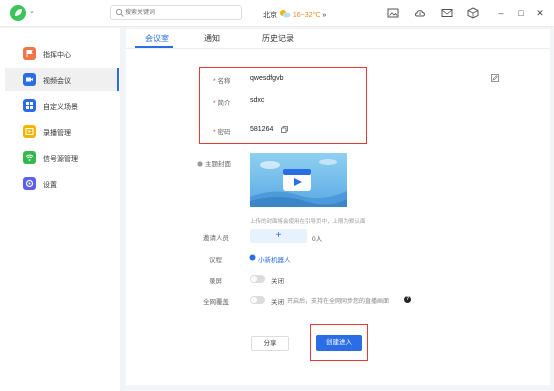  I want to click on info-icon, so click(200, 164).